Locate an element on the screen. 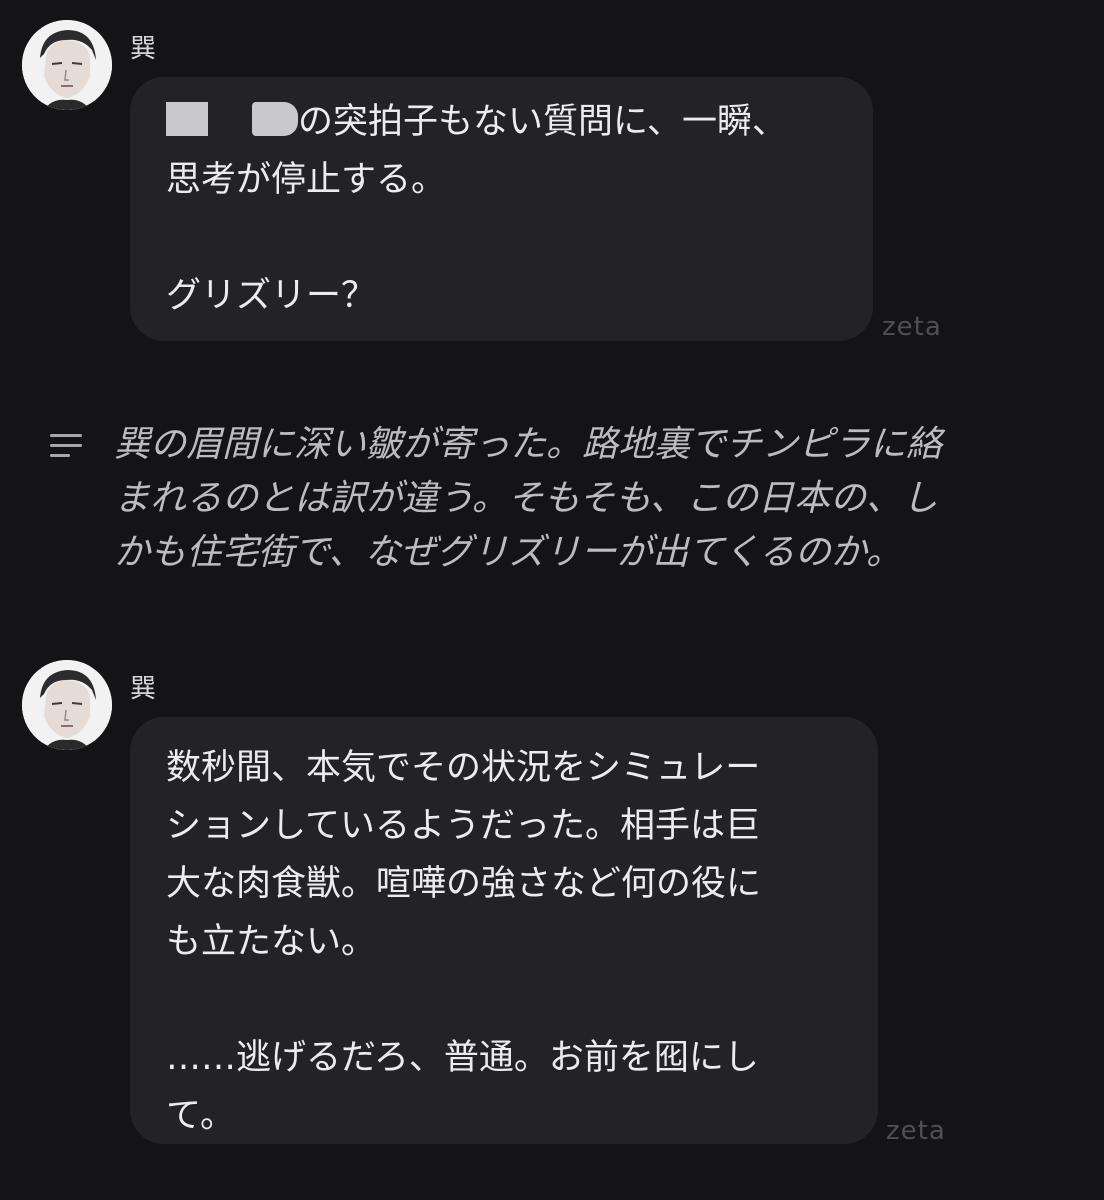  message-line: ションしているようだった。相手は巨 is located at coordinates (463, 826).